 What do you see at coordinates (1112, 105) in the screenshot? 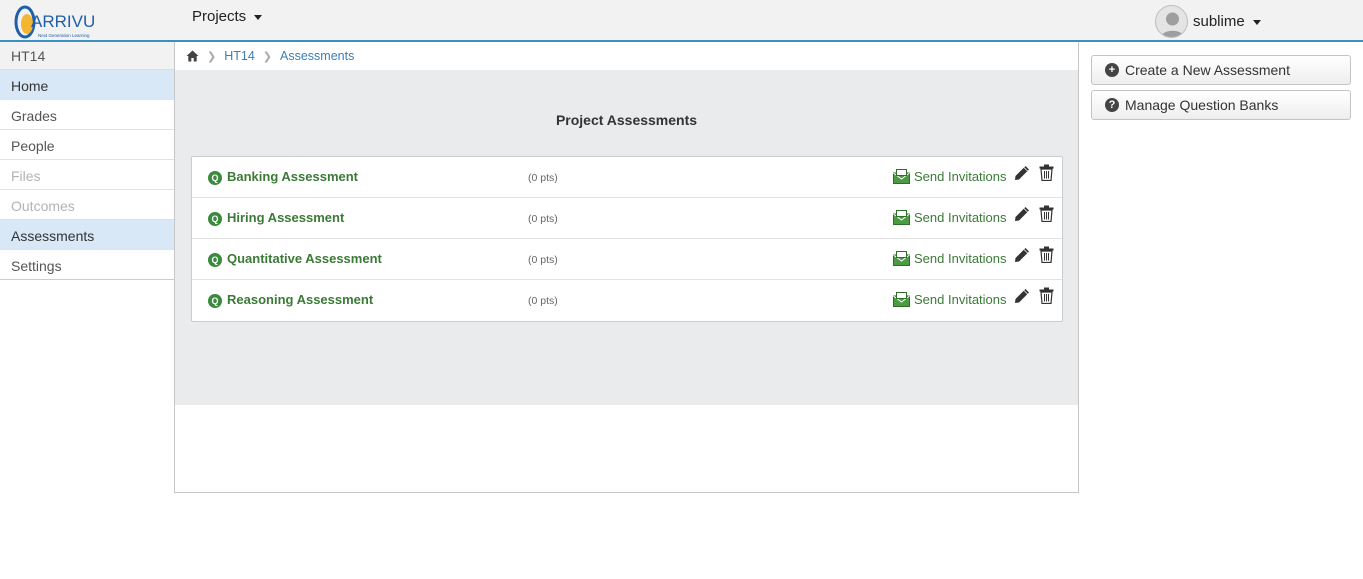
I see `question-circle-icon: ?` at bounding box center [1112, 105].